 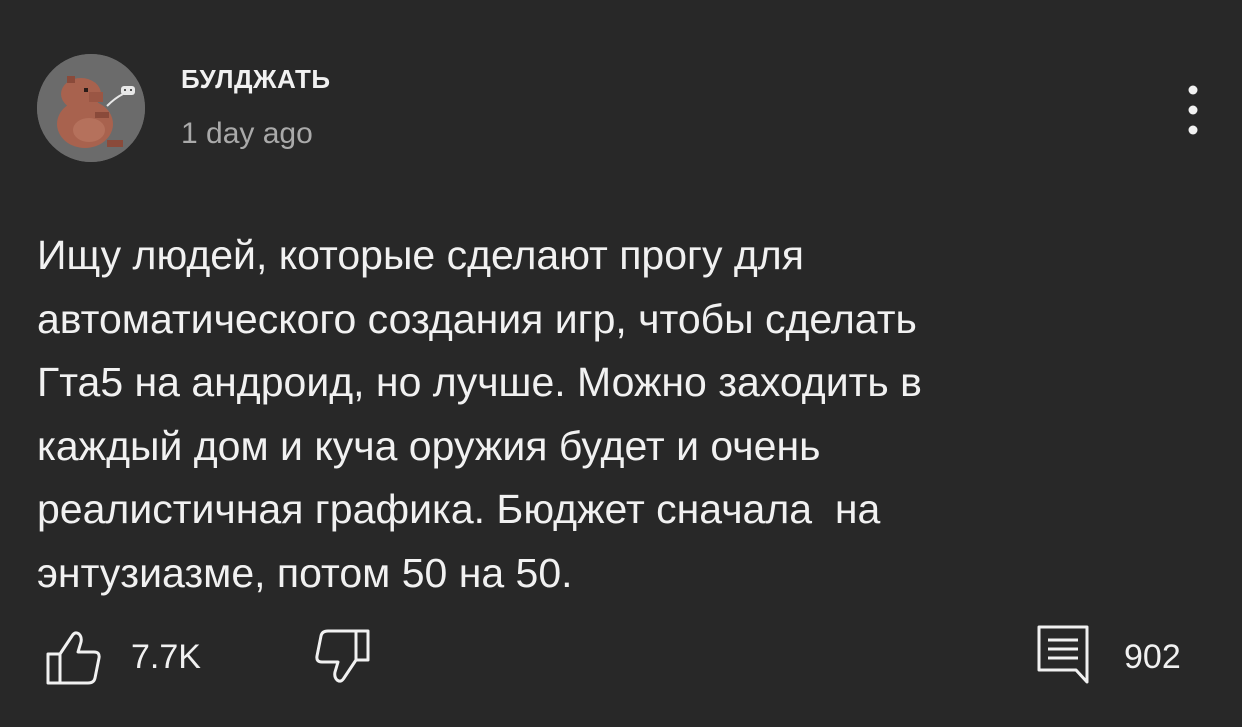 I want to click on author-name: БУЛДЖАТЬ, so click(x=256, y=79).